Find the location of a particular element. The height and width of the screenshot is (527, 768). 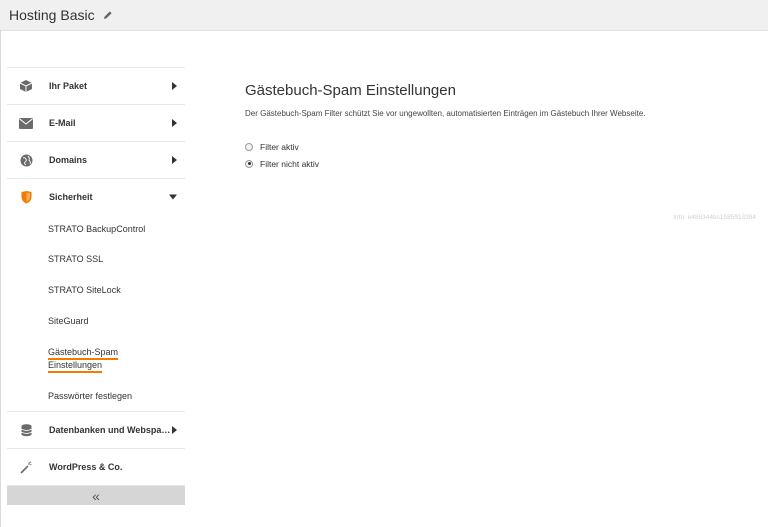

sidebar-item-label: WordPress & Co. is located at coordinates (86, 467).